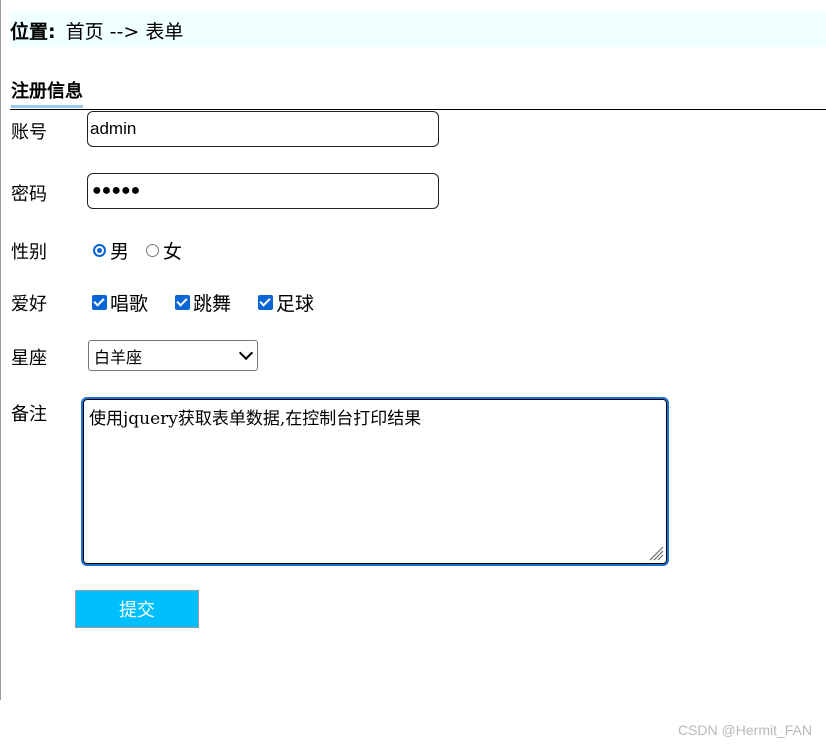 Image resolution: width=826 pixels, height=748 pixels. What do you see at coordinates (173, 355) in the screenshot?
I see `constellation-select: 白羊座` at bounding box center [173, 355].